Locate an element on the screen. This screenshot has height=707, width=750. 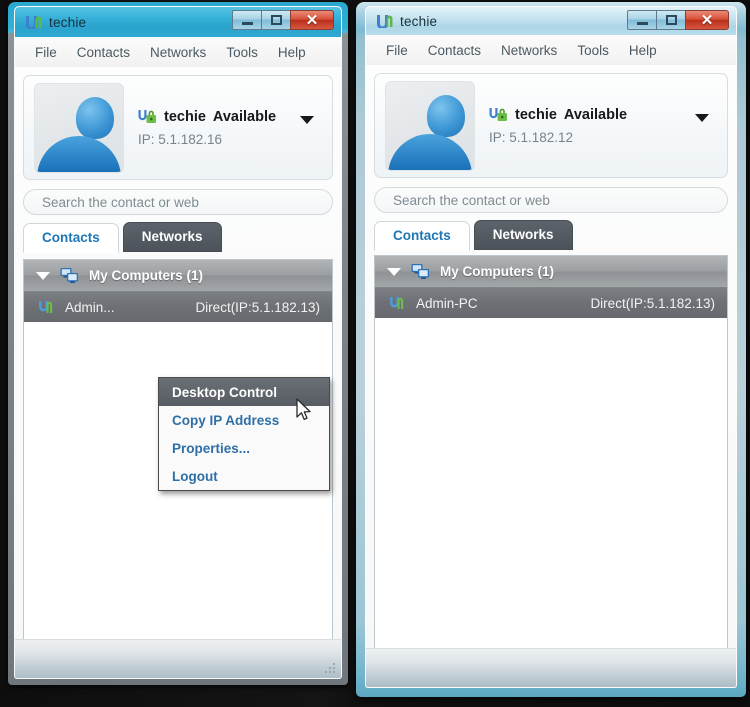
status-bar-left is located at coordinates (178, 658).